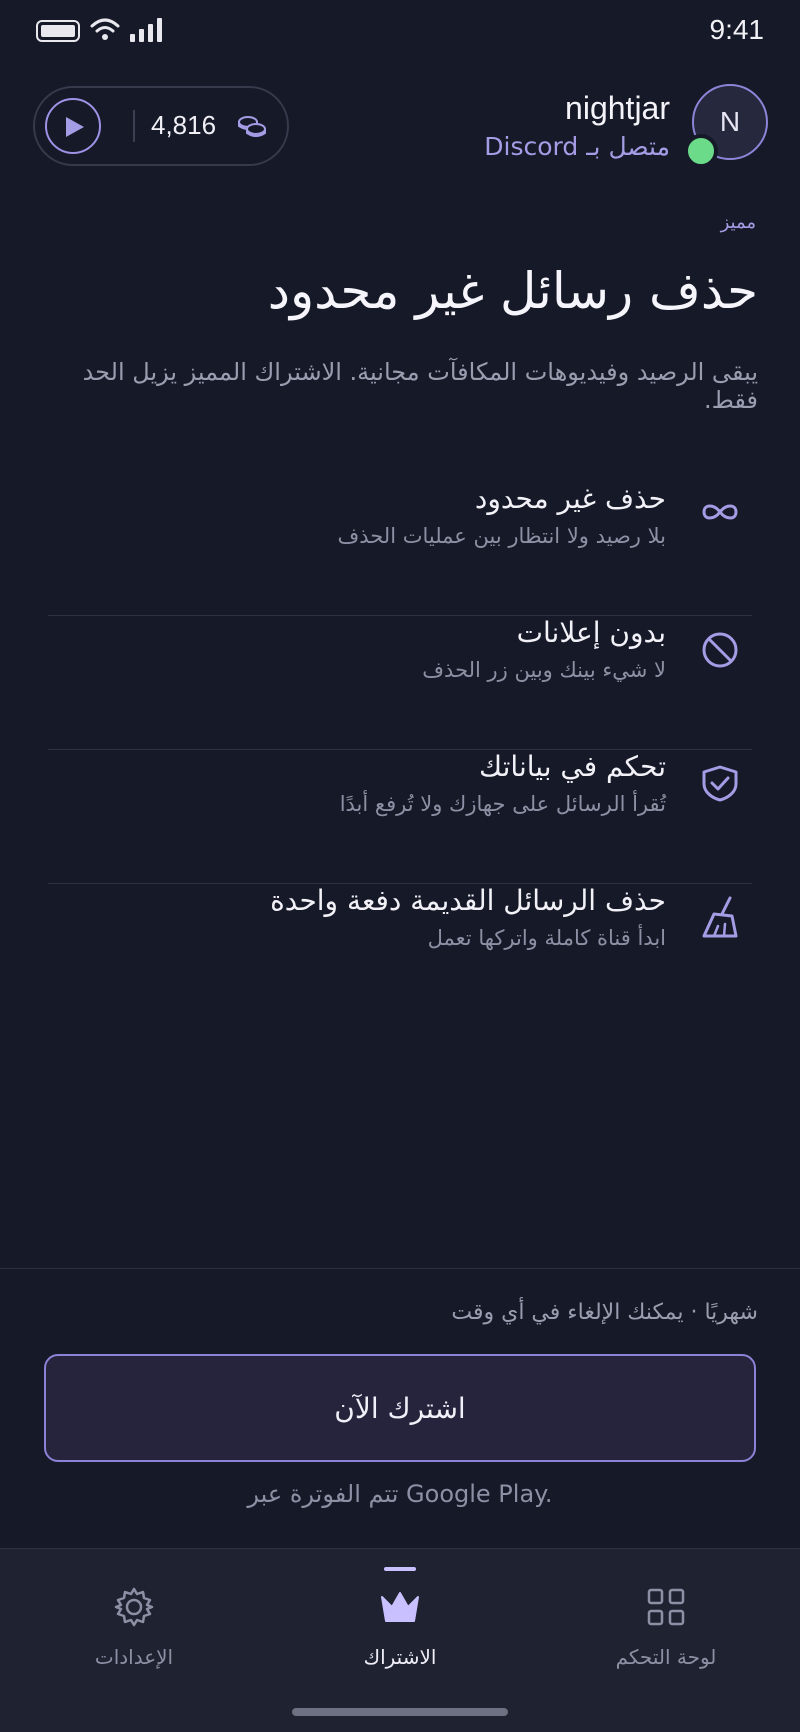 The height and width of the screenshot is (1732, 800). I want to click on cta-divider, so click(400, 1268).